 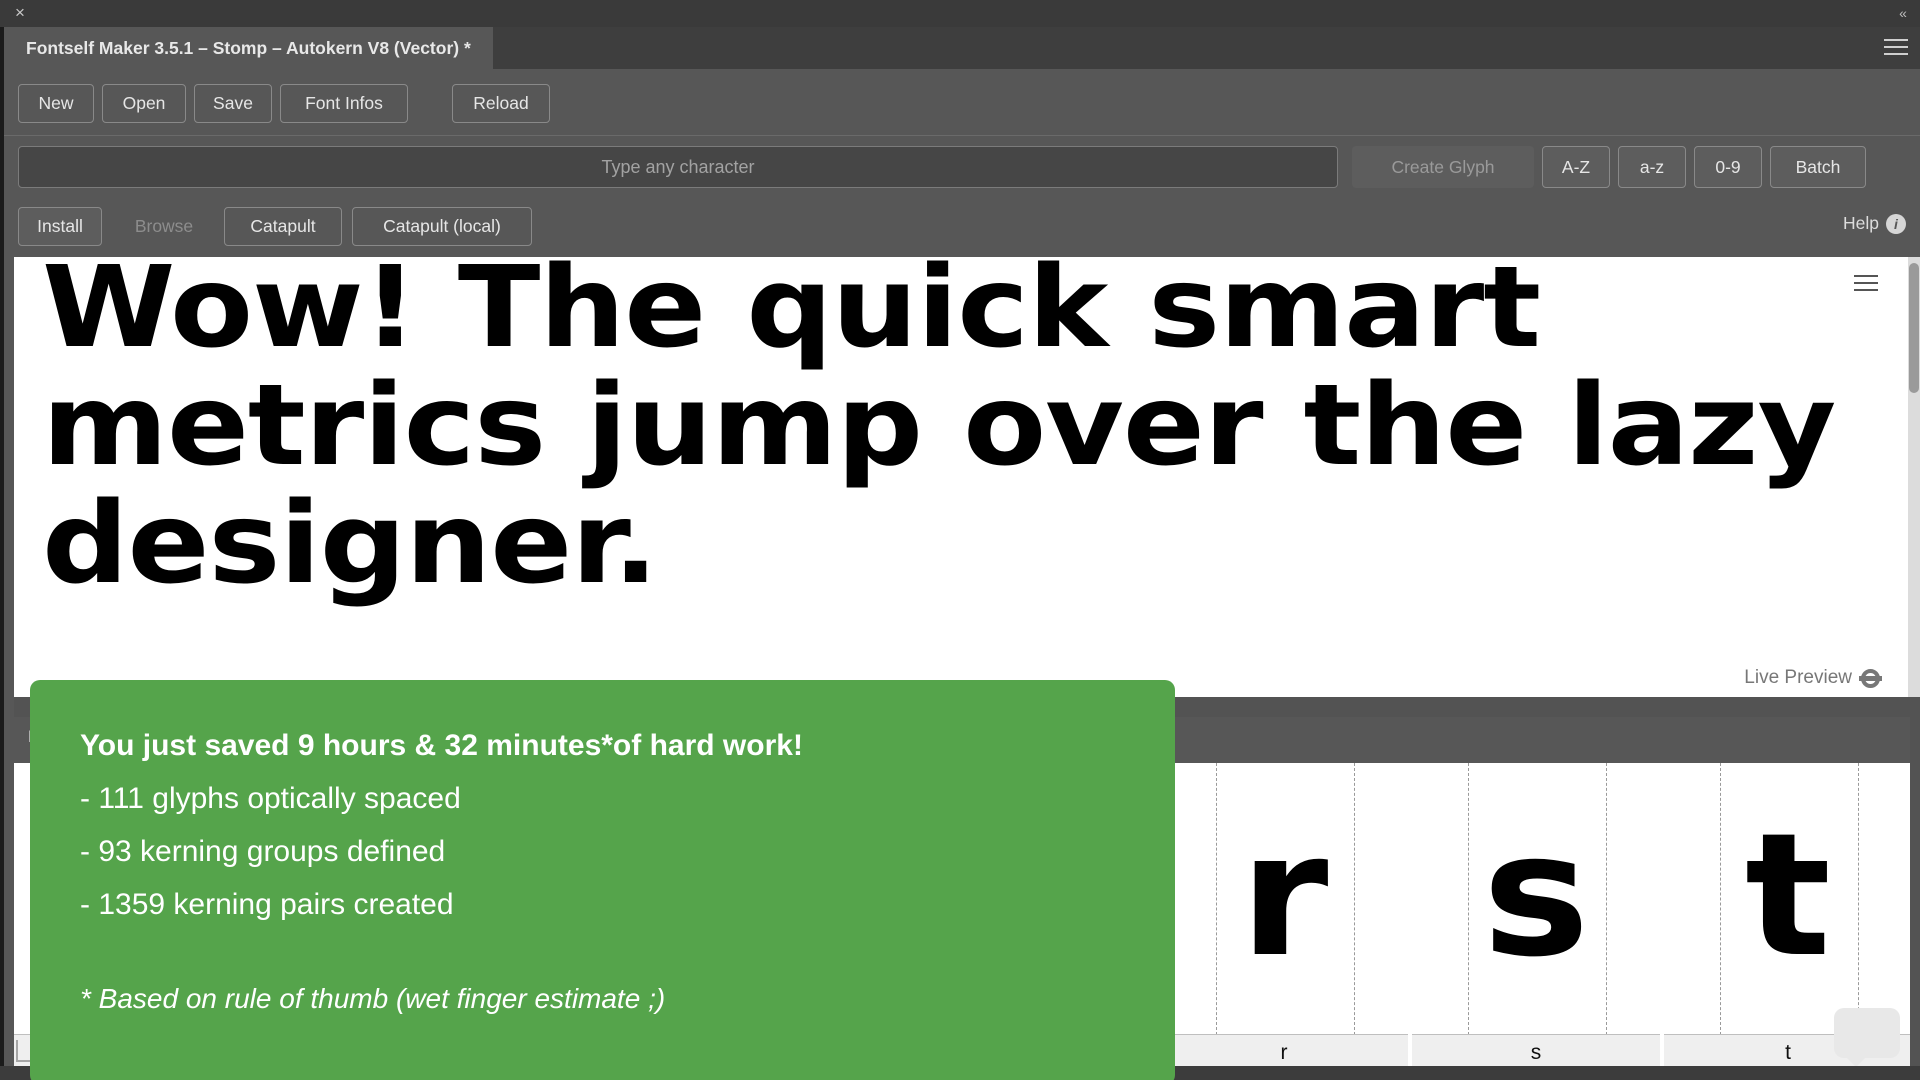 I want to click on save-button: Save, so click(x=233, y=103).